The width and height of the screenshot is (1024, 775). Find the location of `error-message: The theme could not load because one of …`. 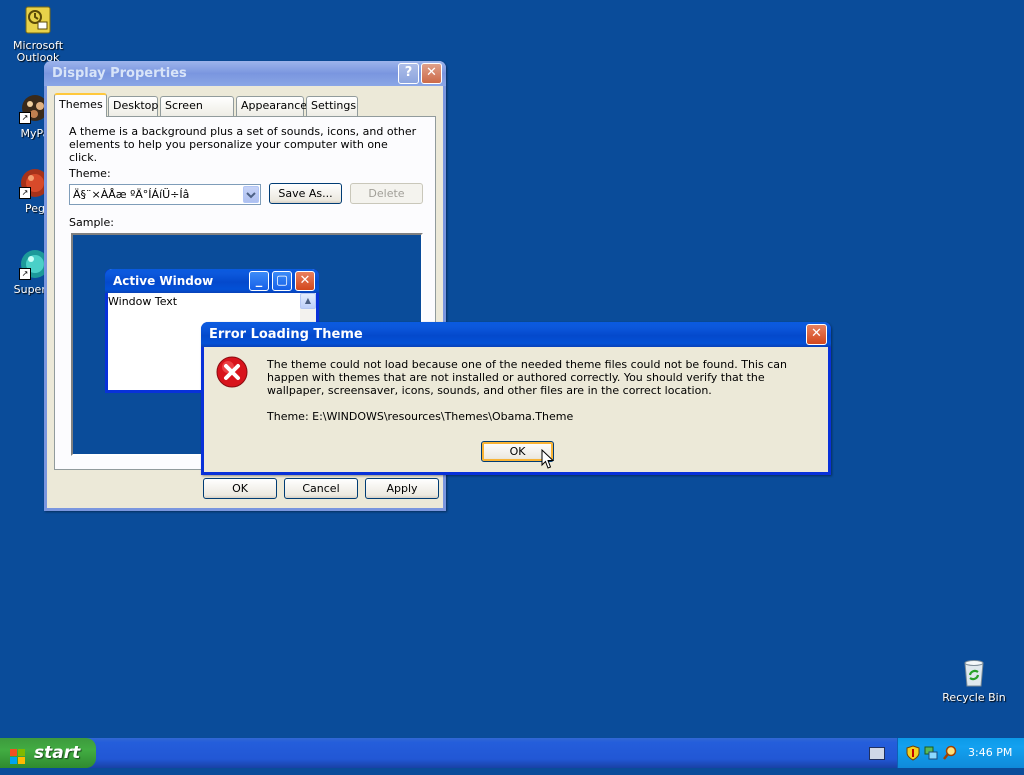

error-message: The theme could not load because one of … is located at coordinates (527, 377).